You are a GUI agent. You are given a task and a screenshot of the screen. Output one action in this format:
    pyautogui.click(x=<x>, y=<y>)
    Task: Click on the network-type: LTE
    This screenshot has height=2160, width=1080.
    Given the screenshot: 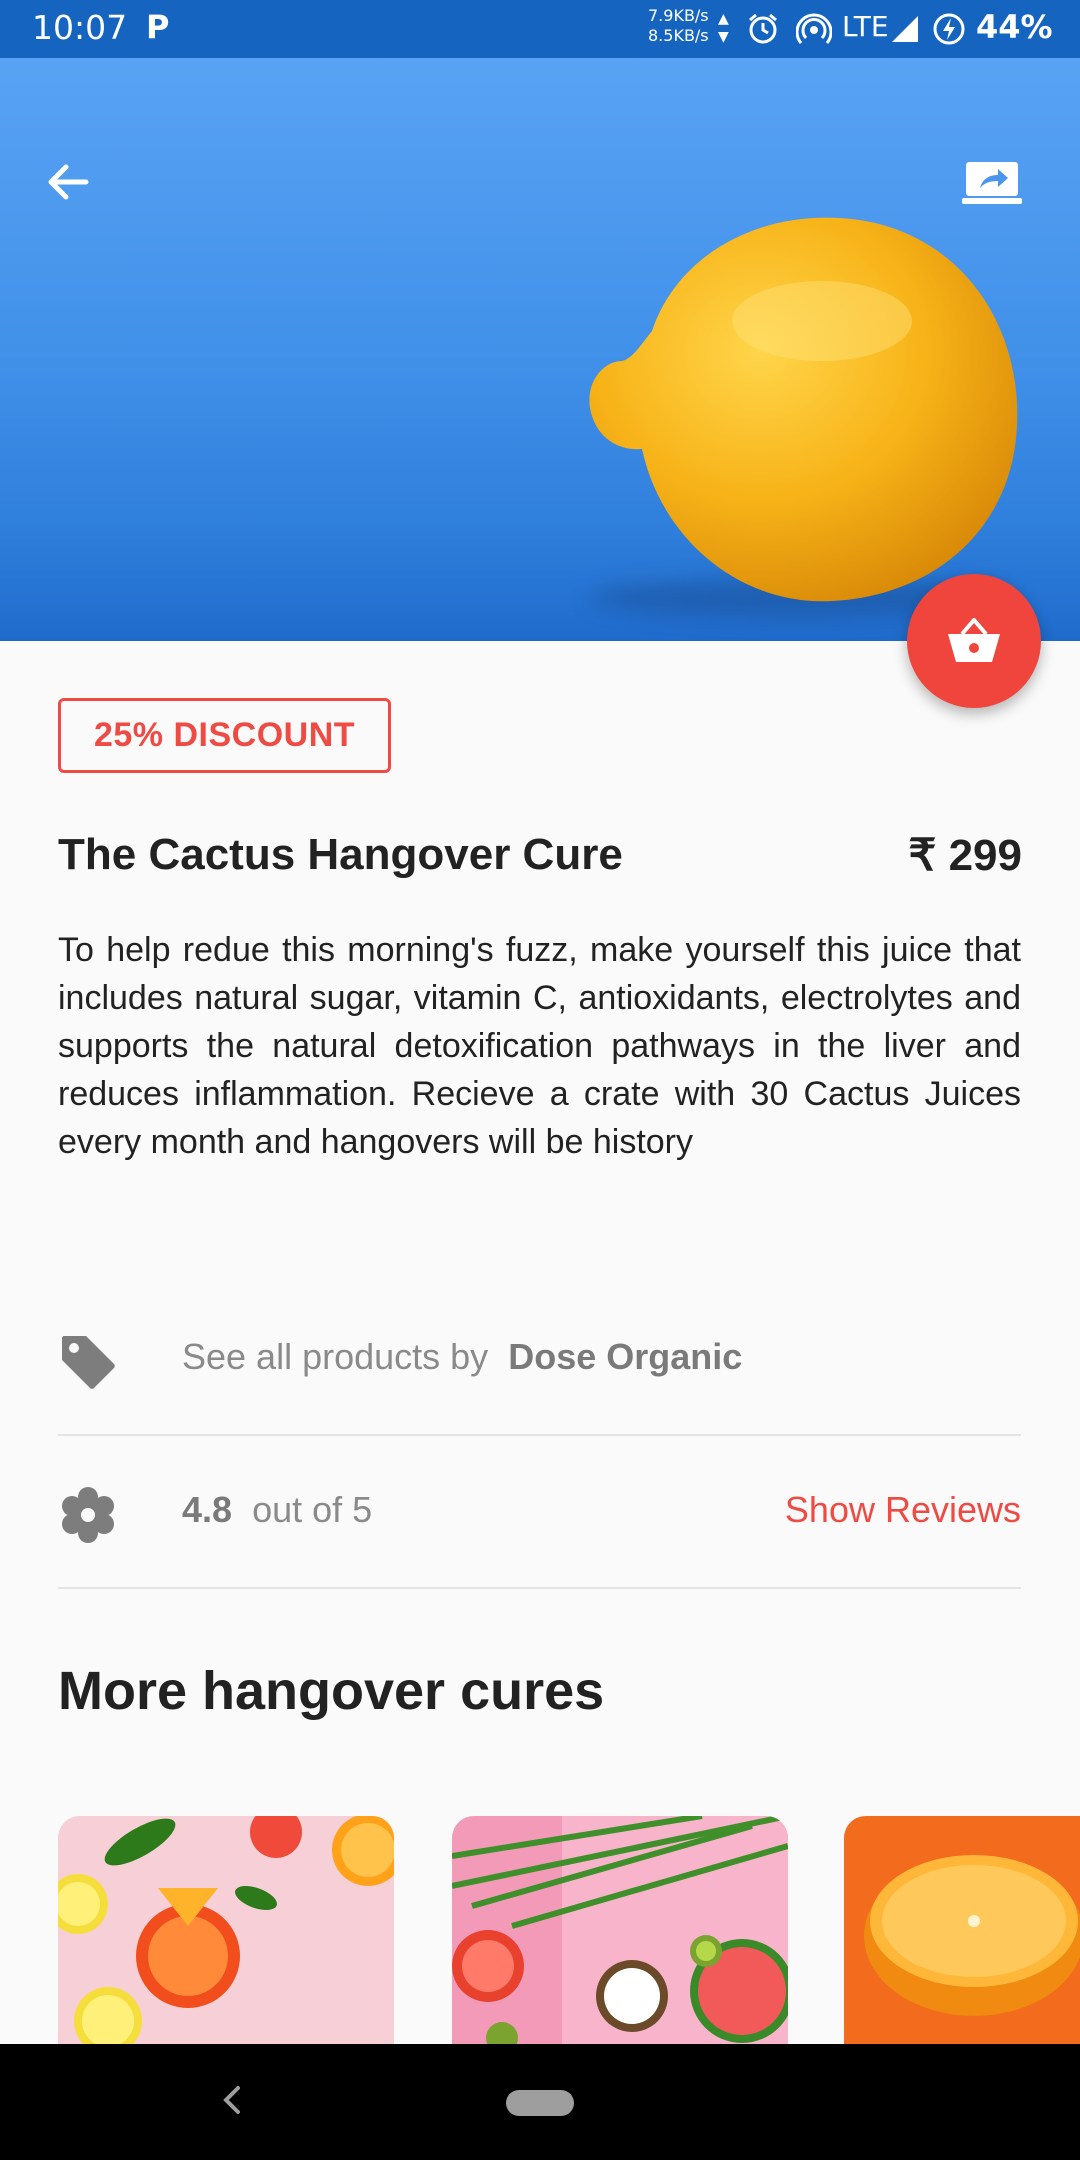 What is the action you would take?
    pyautogui.click(x=865, y=26)
    